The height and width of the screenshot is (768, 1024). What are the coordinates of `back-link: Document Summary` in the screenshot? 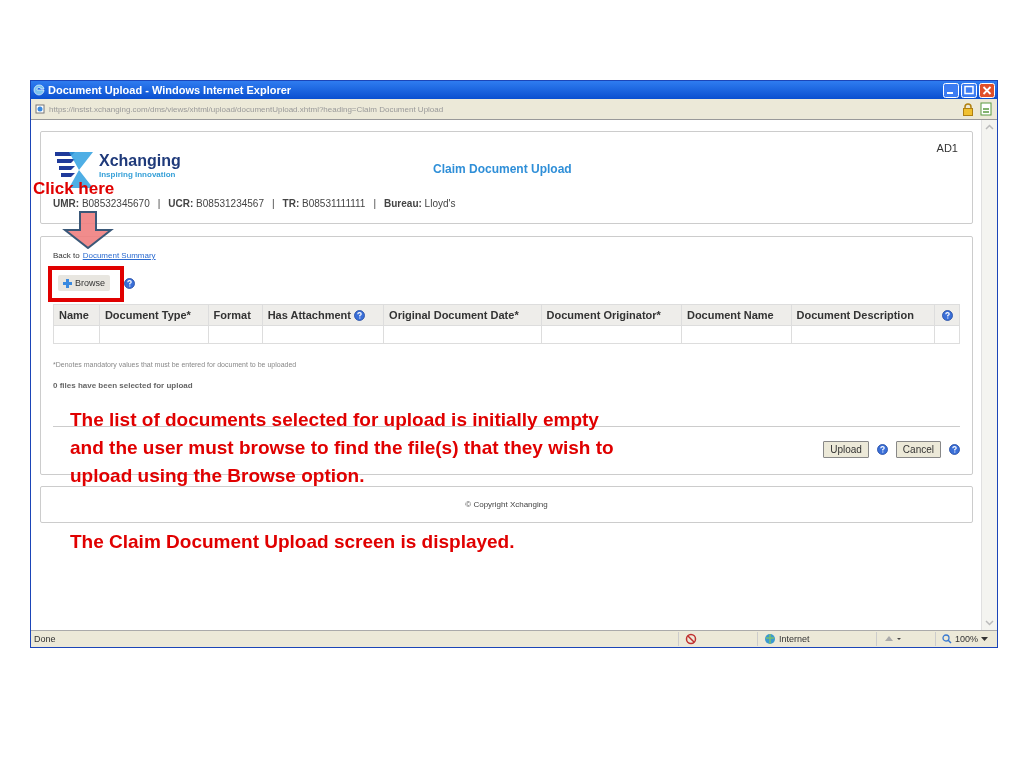 It's located at (119, 255).